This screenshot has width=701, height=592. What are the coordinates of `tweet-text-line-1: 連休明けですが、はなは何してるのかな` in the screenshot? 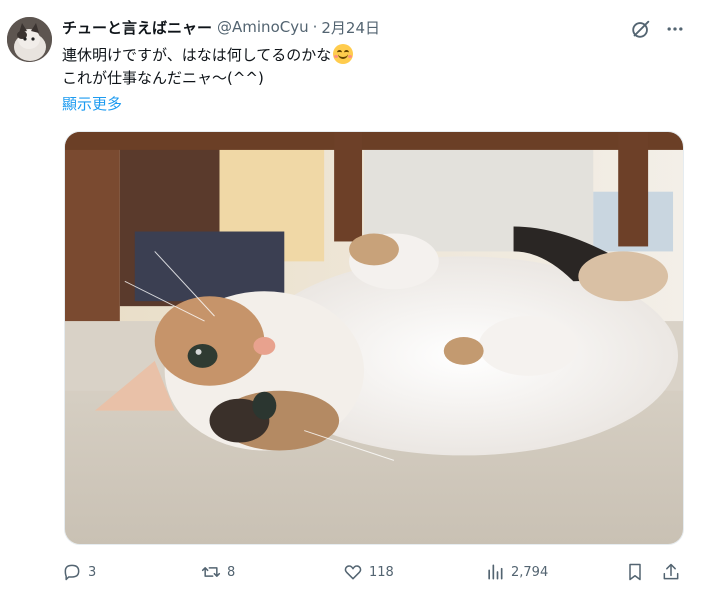 It's located at (208, 55).